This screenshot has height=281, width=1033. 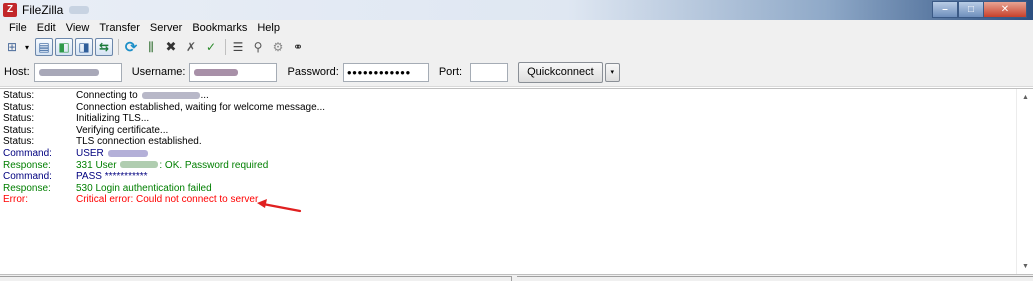 I want to click on log-row: Status: TLS connection established., so click(x=503, y=142).